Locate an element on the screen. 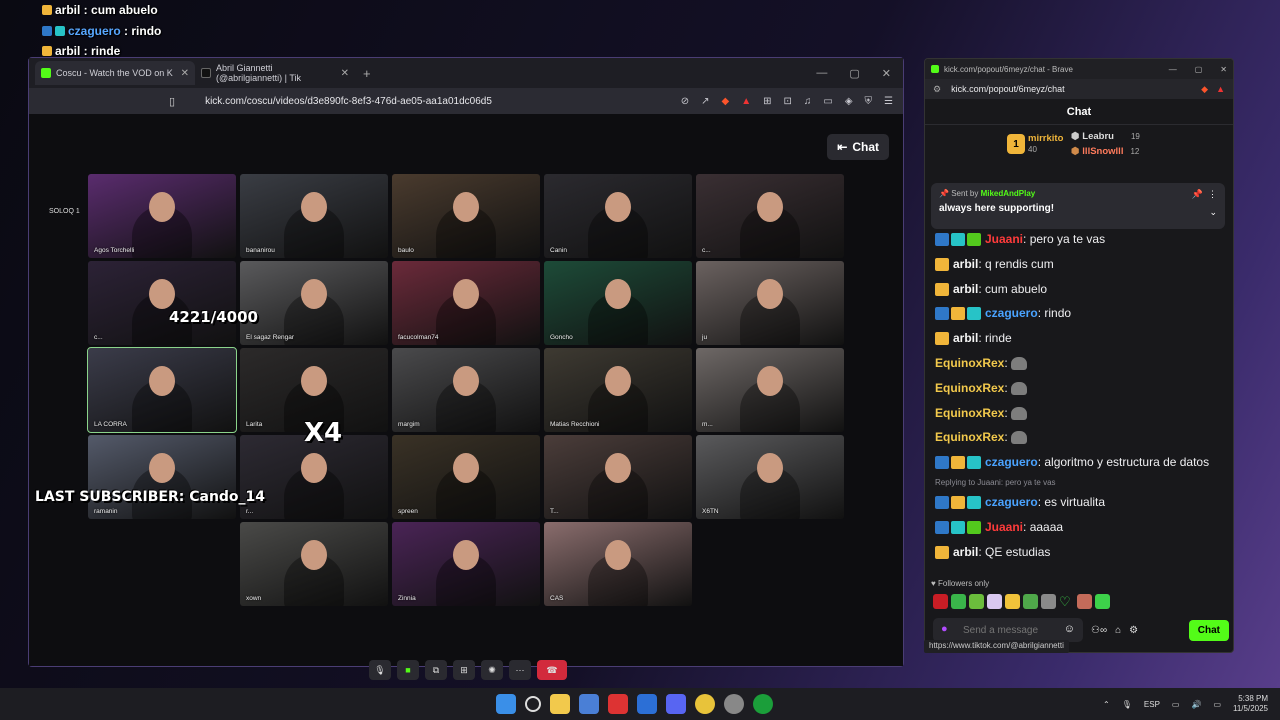 The image size is (1280, 720). chevron-up-icon: ⌃ is located at coordinates (1106, 704).